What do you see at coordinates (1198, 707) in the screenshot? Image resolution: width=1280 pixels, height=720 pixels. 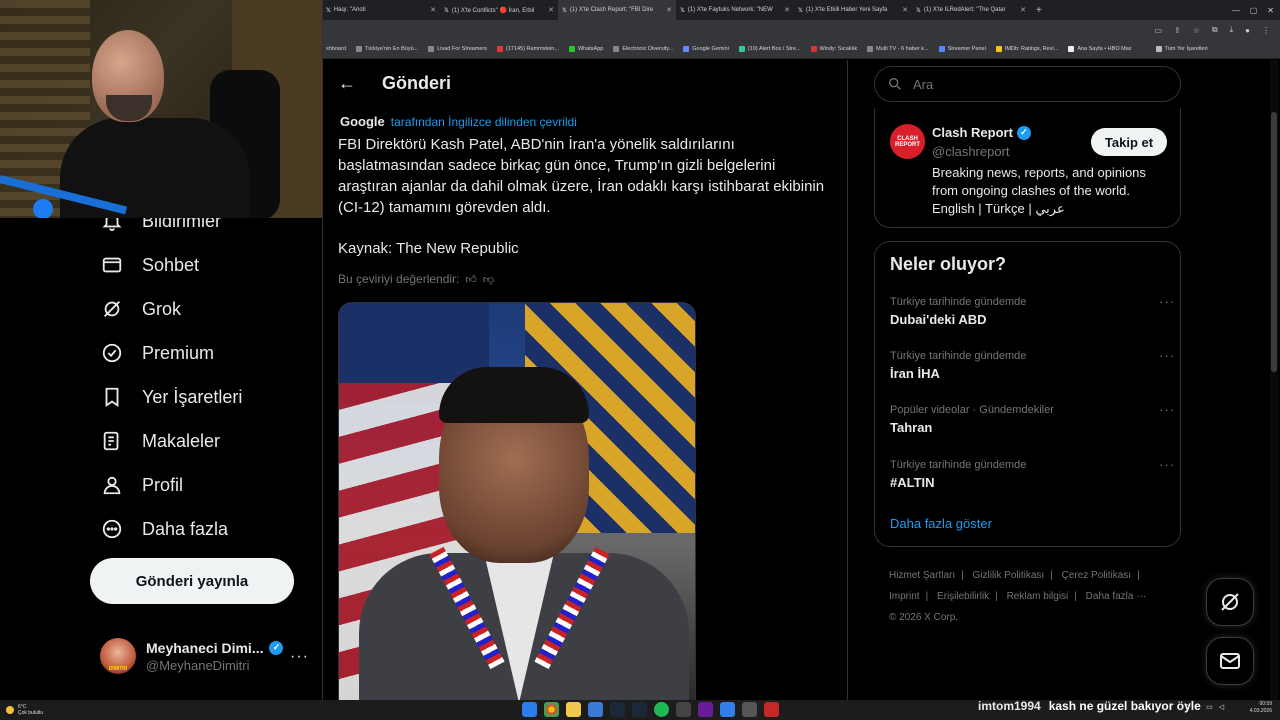 I see `wifi-icon: ◔` at bounding box center [1198, 707].